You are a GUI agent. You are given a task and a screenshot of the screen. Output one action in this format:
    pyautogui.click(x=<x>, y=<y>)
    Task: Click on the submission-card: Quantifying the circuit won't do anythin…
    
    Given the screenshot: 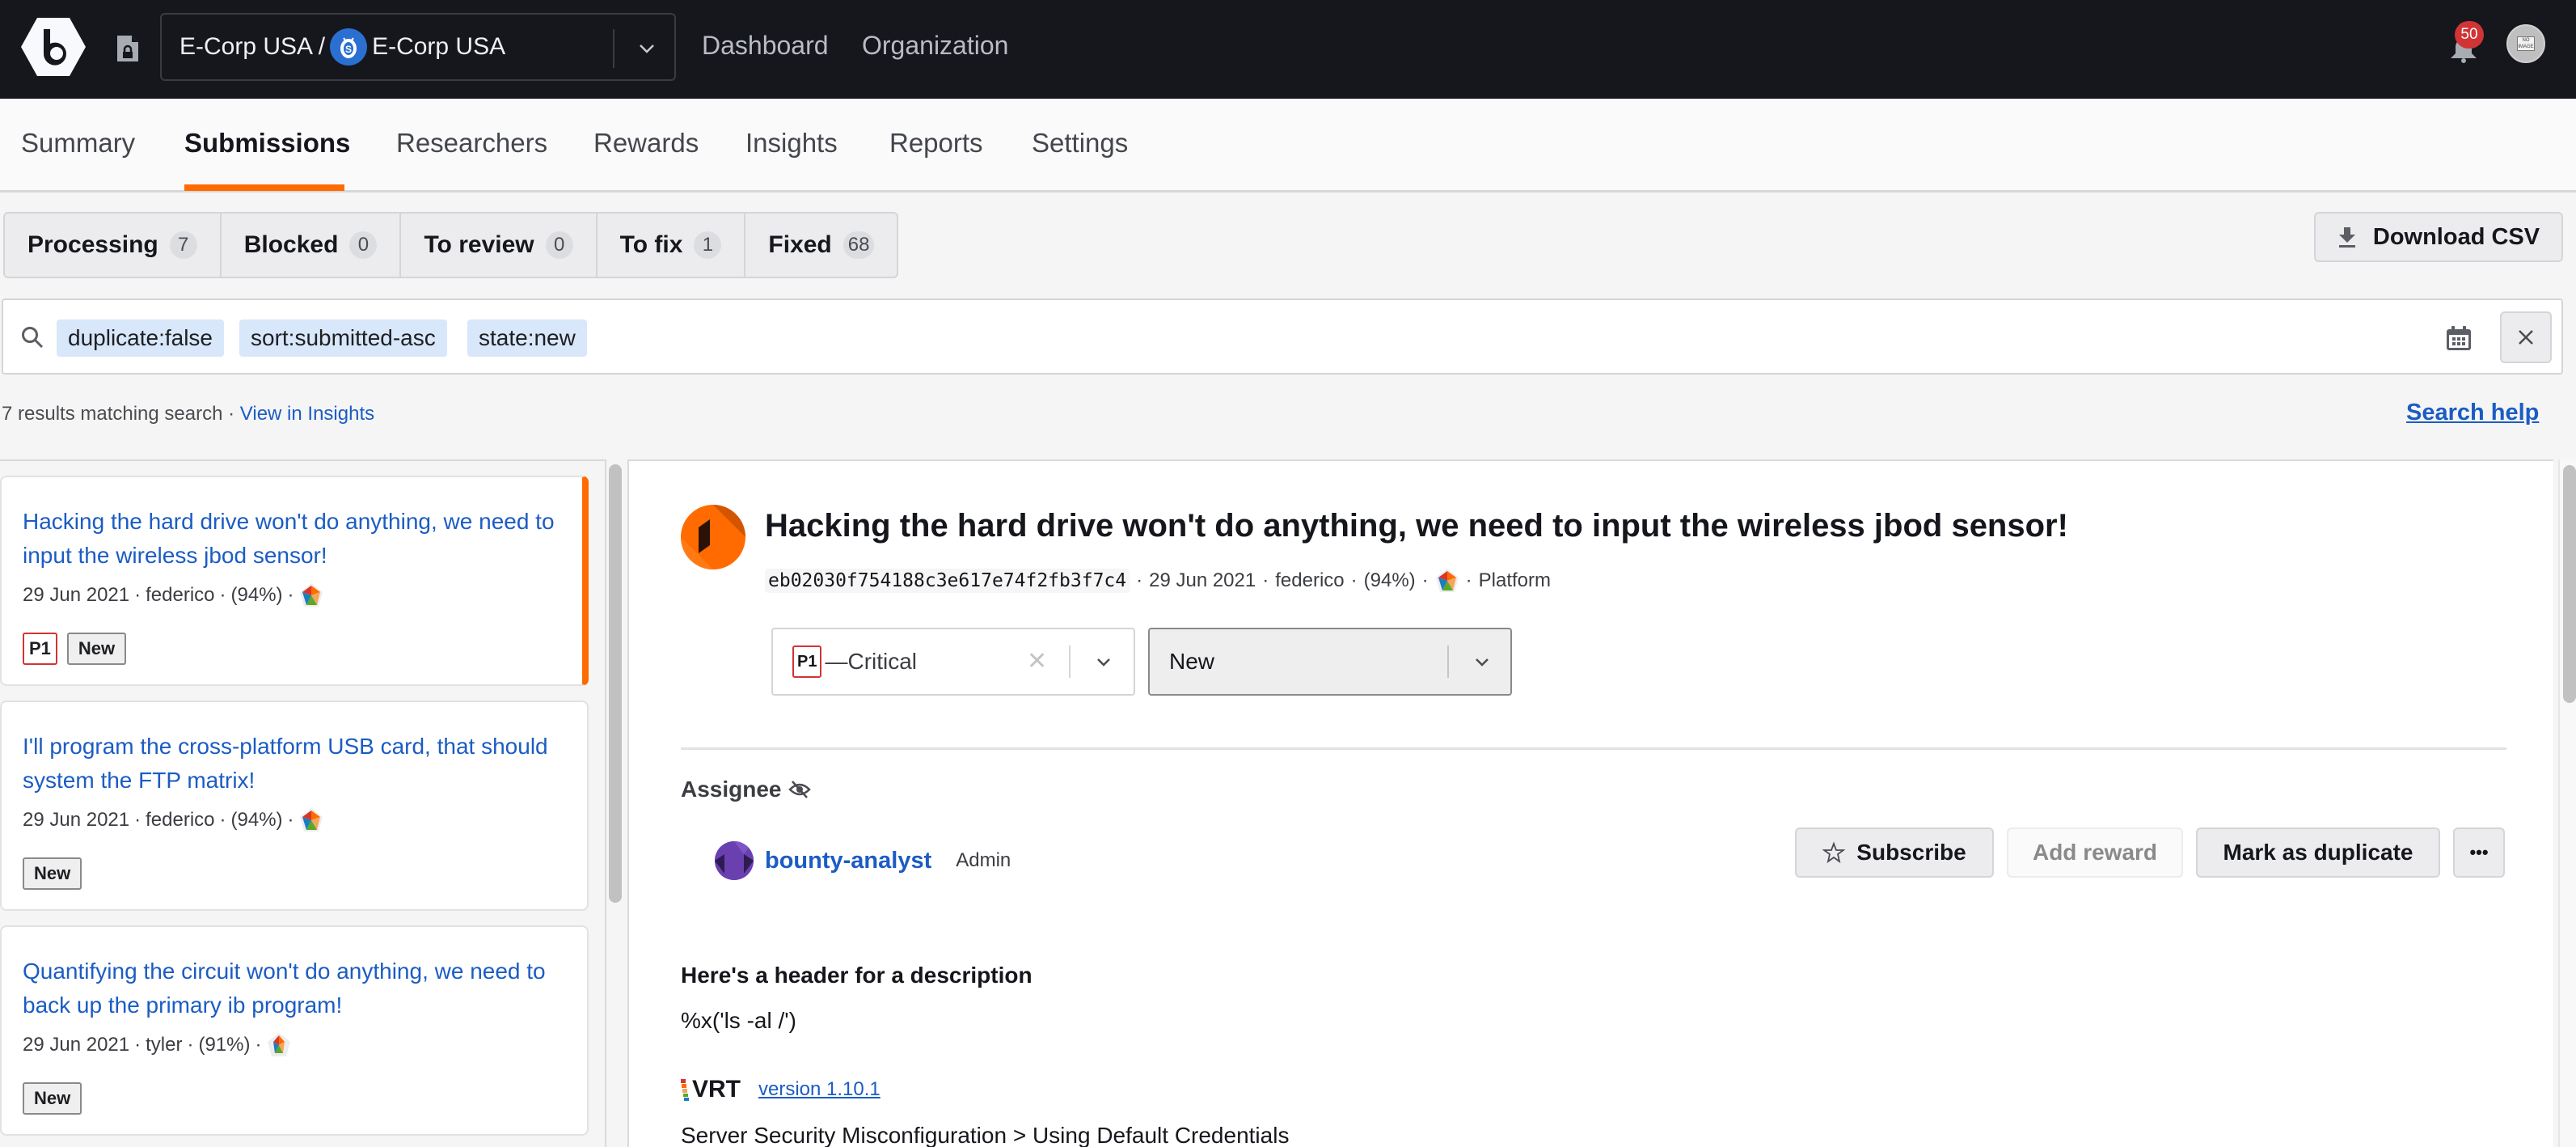 What is the action you would take?
    pyautogui.click(x=294, y=1030)
    